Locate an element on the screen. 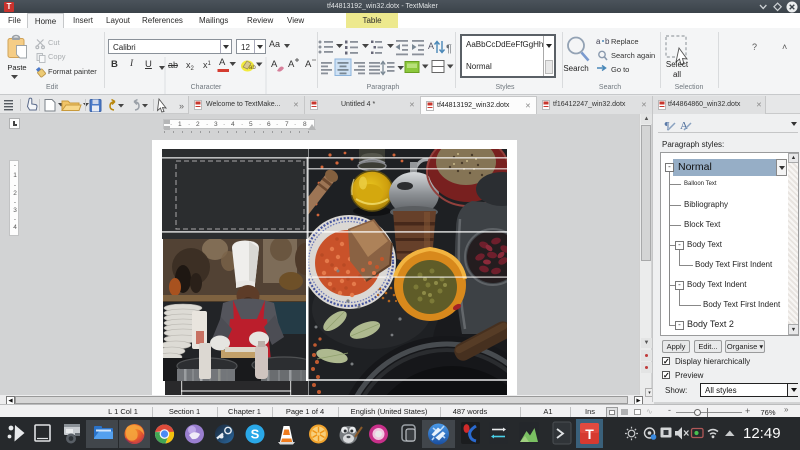  svg-text: S is located at coordinates (255, 434).